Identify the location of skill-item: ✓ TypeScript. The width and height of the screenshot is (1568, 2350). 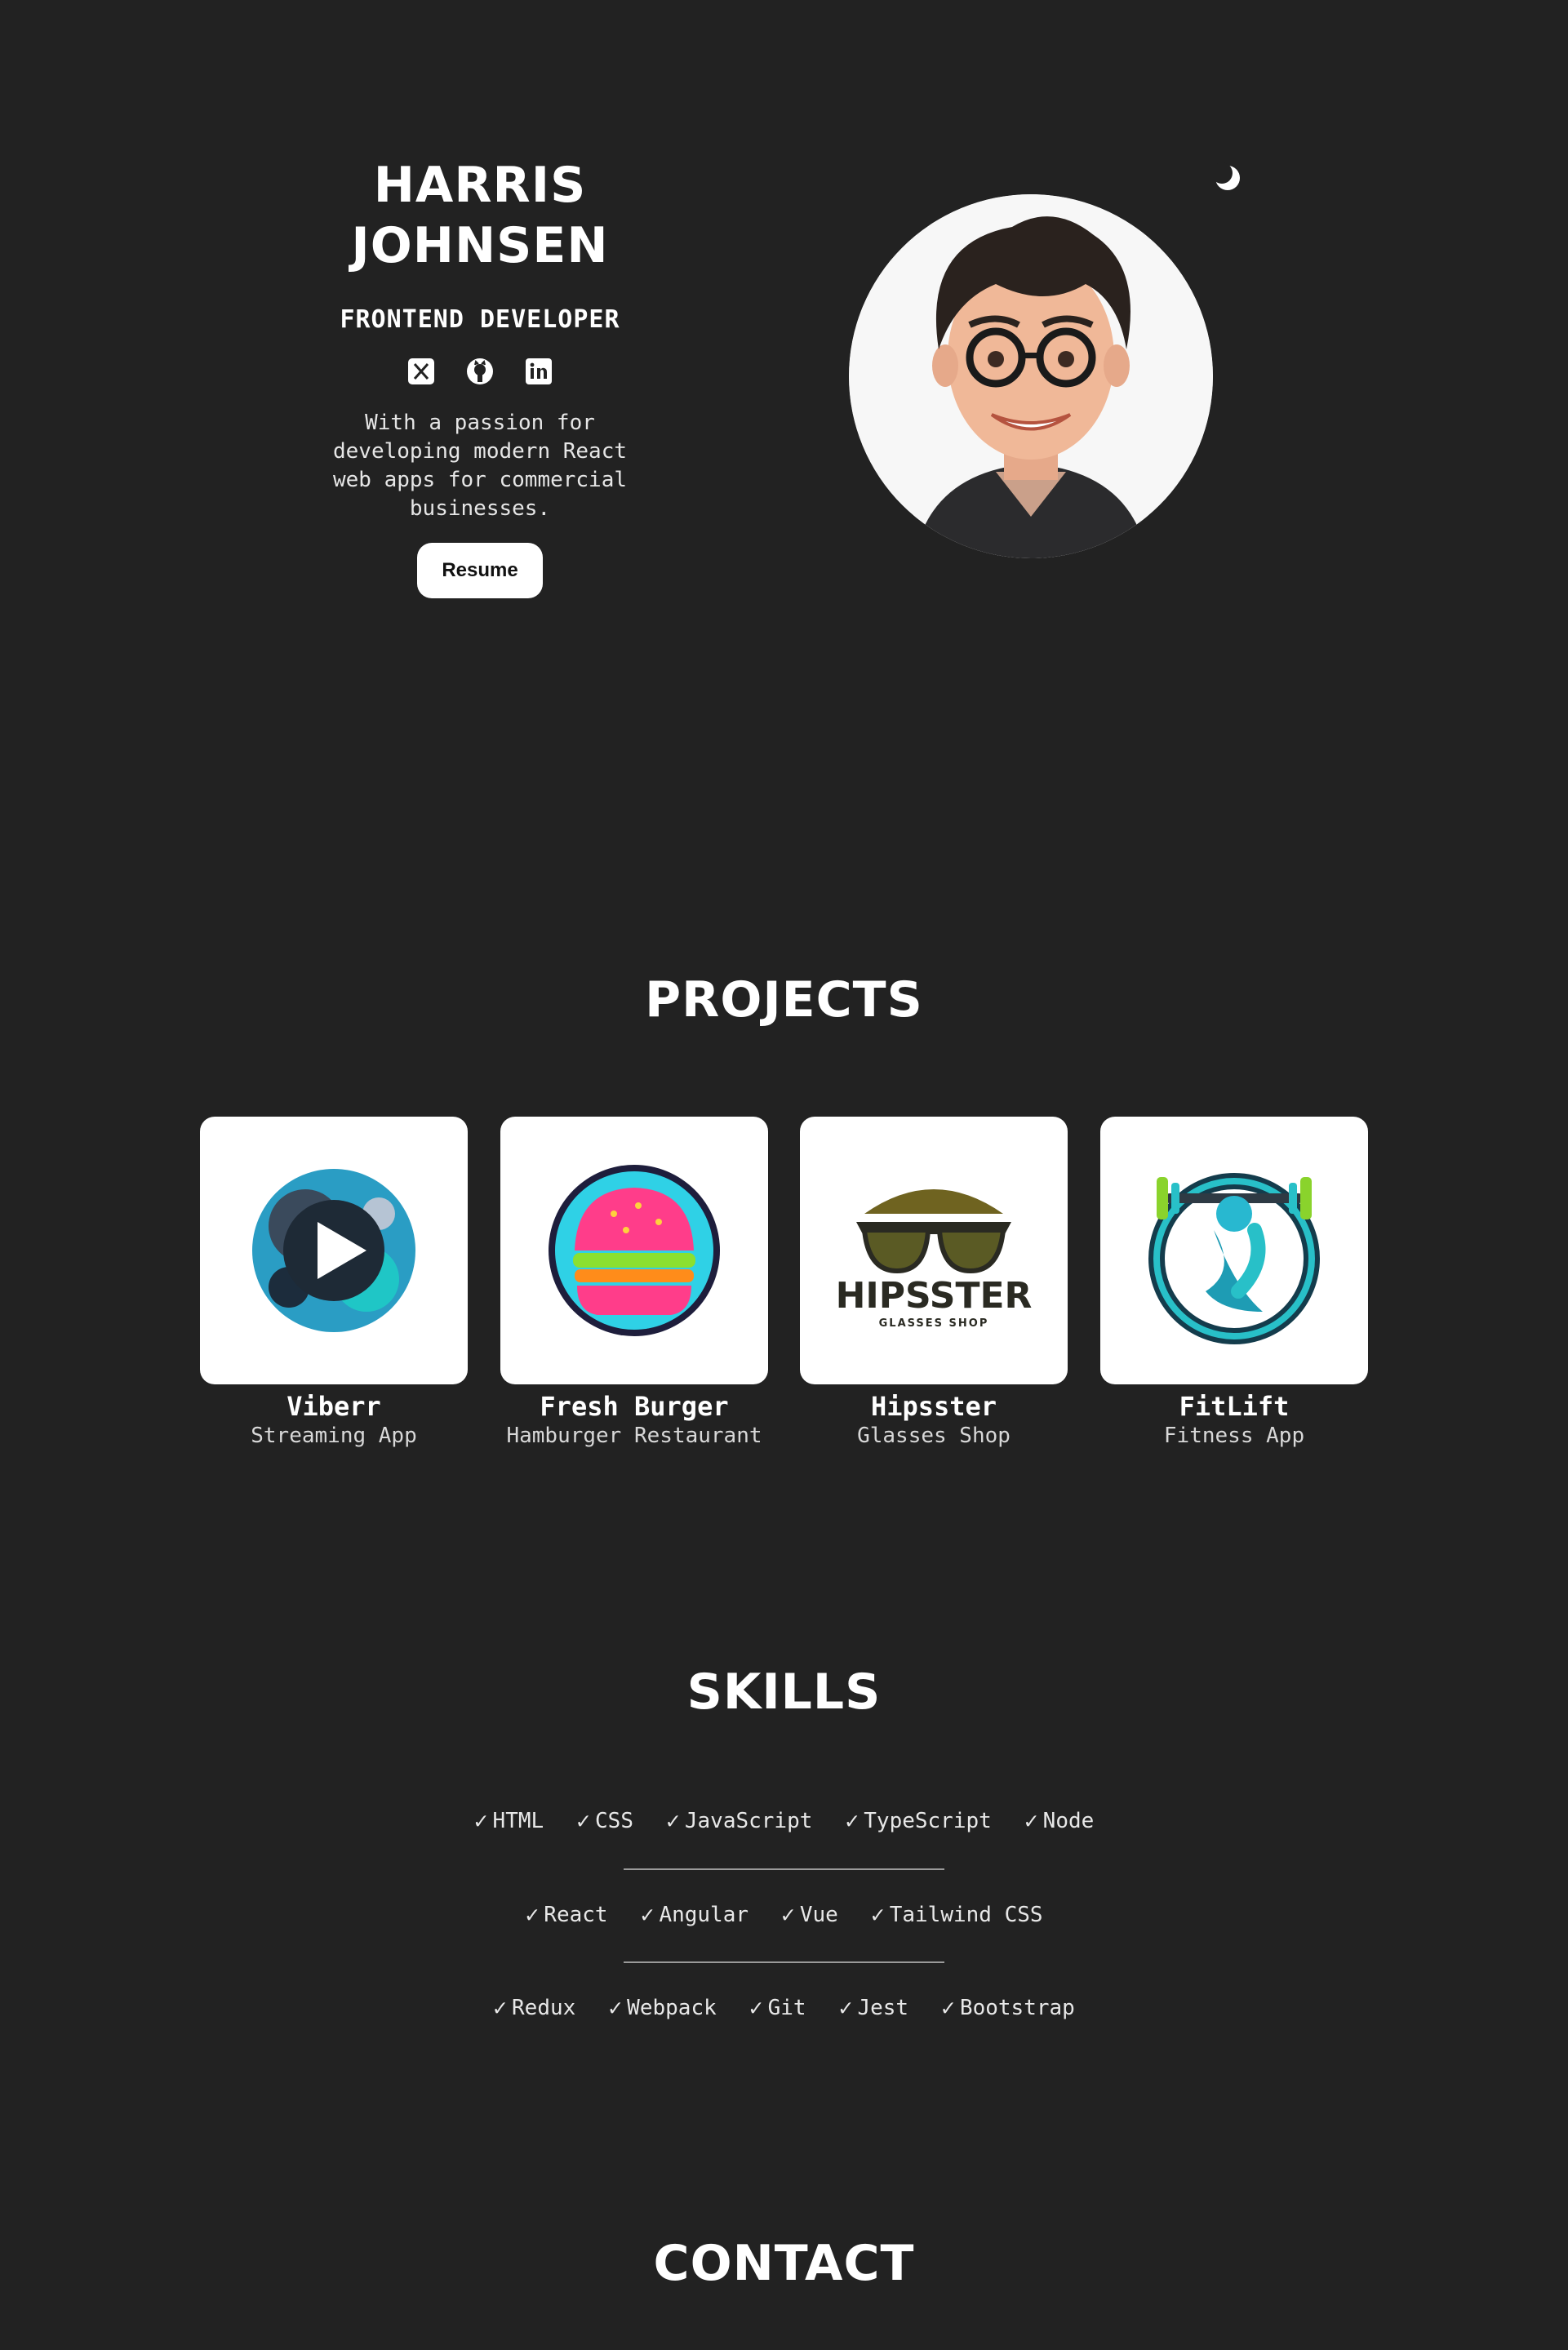
(919, 1821).